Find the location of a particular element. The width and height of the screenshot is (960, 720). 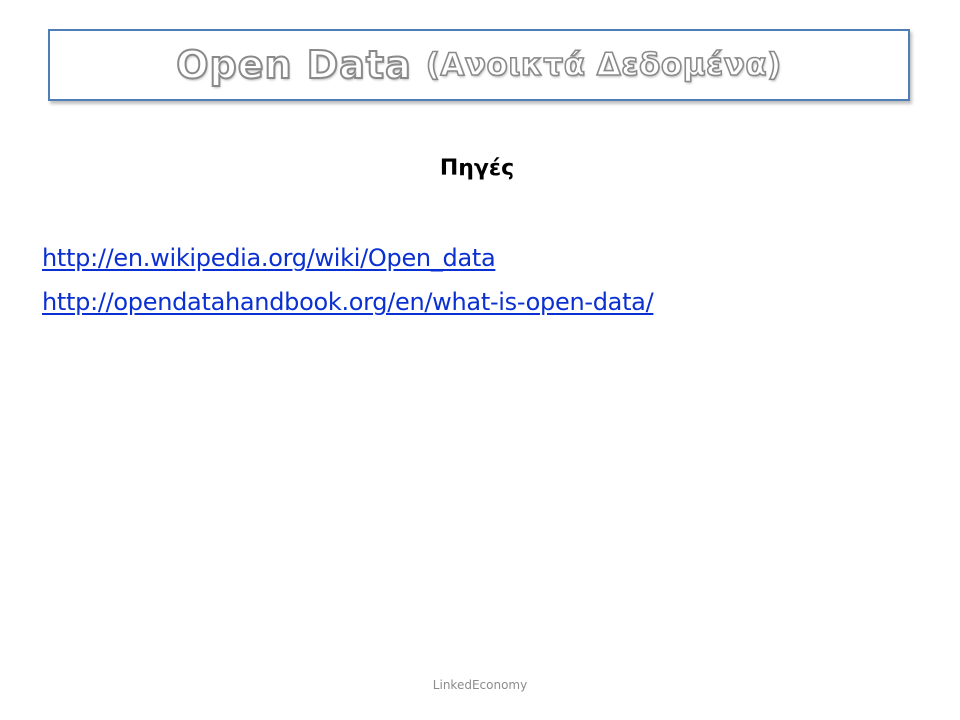

sources-heading: Πηγές is located at coordinates (477, 168).